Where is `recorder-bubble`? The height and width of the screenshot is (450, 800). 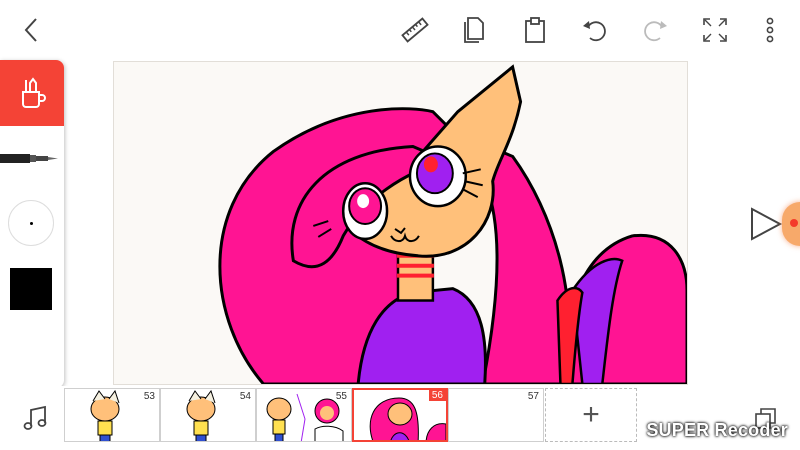 recorder-bubble is located at coordinates (791, 224).